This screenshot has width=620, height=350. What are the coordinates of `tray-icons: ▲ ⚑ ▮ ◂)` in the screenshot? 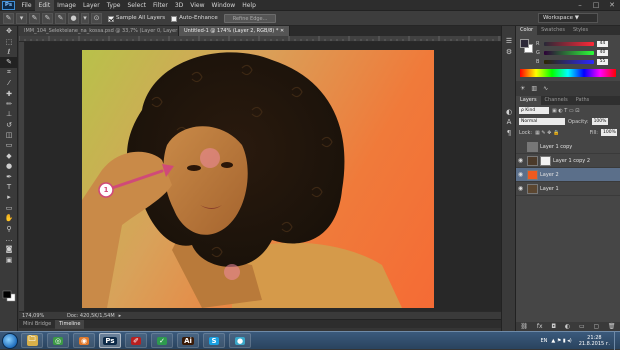 It's located at (561, 341).